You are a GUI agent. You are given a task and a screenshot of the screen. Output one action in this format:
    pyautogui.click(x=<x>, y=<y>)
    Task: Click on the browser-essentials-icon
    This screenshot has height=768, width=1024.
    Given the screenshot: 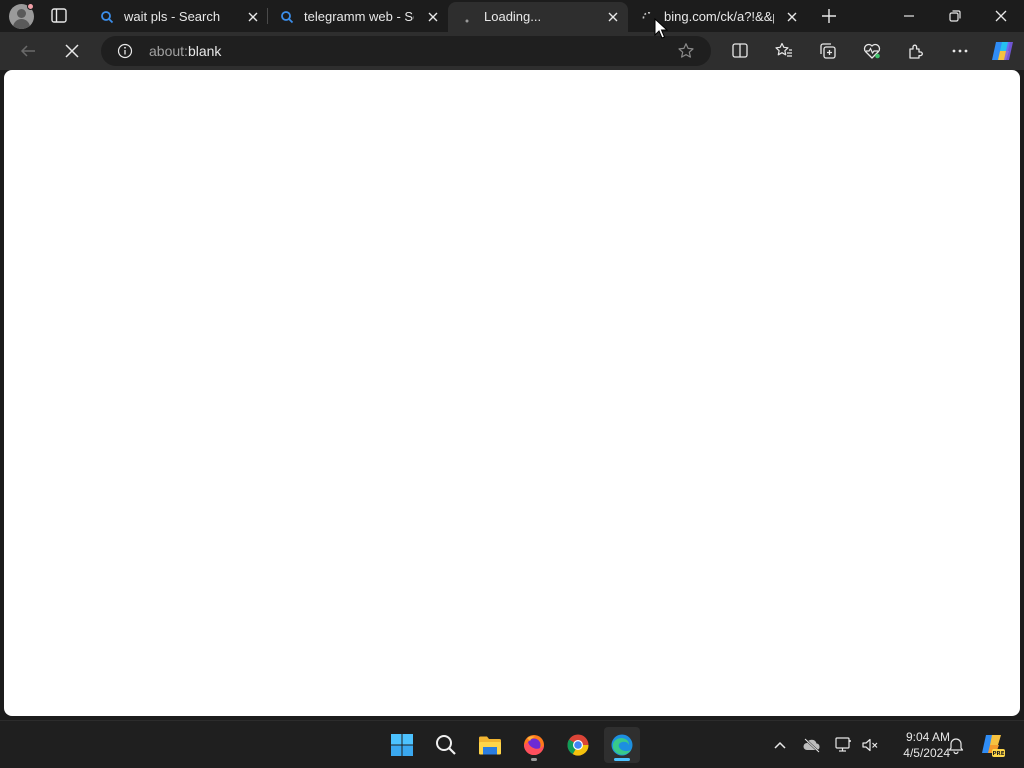 What is the action you would take?
    pyautogui.click(x=872, y=51)
    